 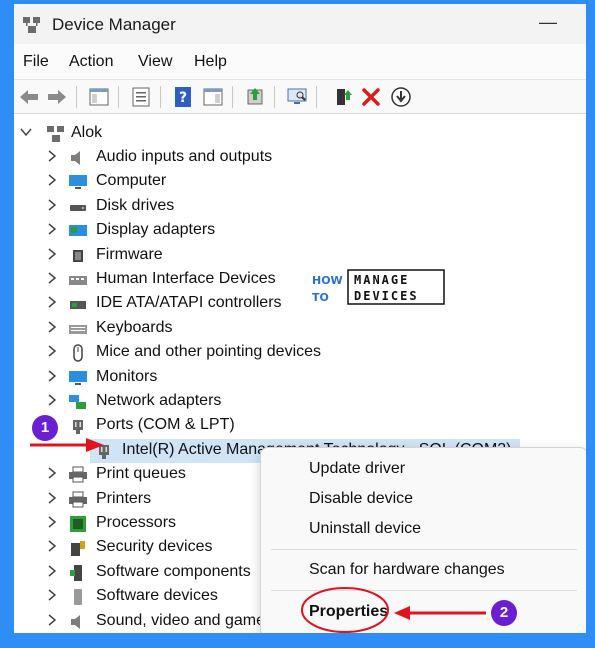 I want to click on processor-icon, so click(x=78, y=524).